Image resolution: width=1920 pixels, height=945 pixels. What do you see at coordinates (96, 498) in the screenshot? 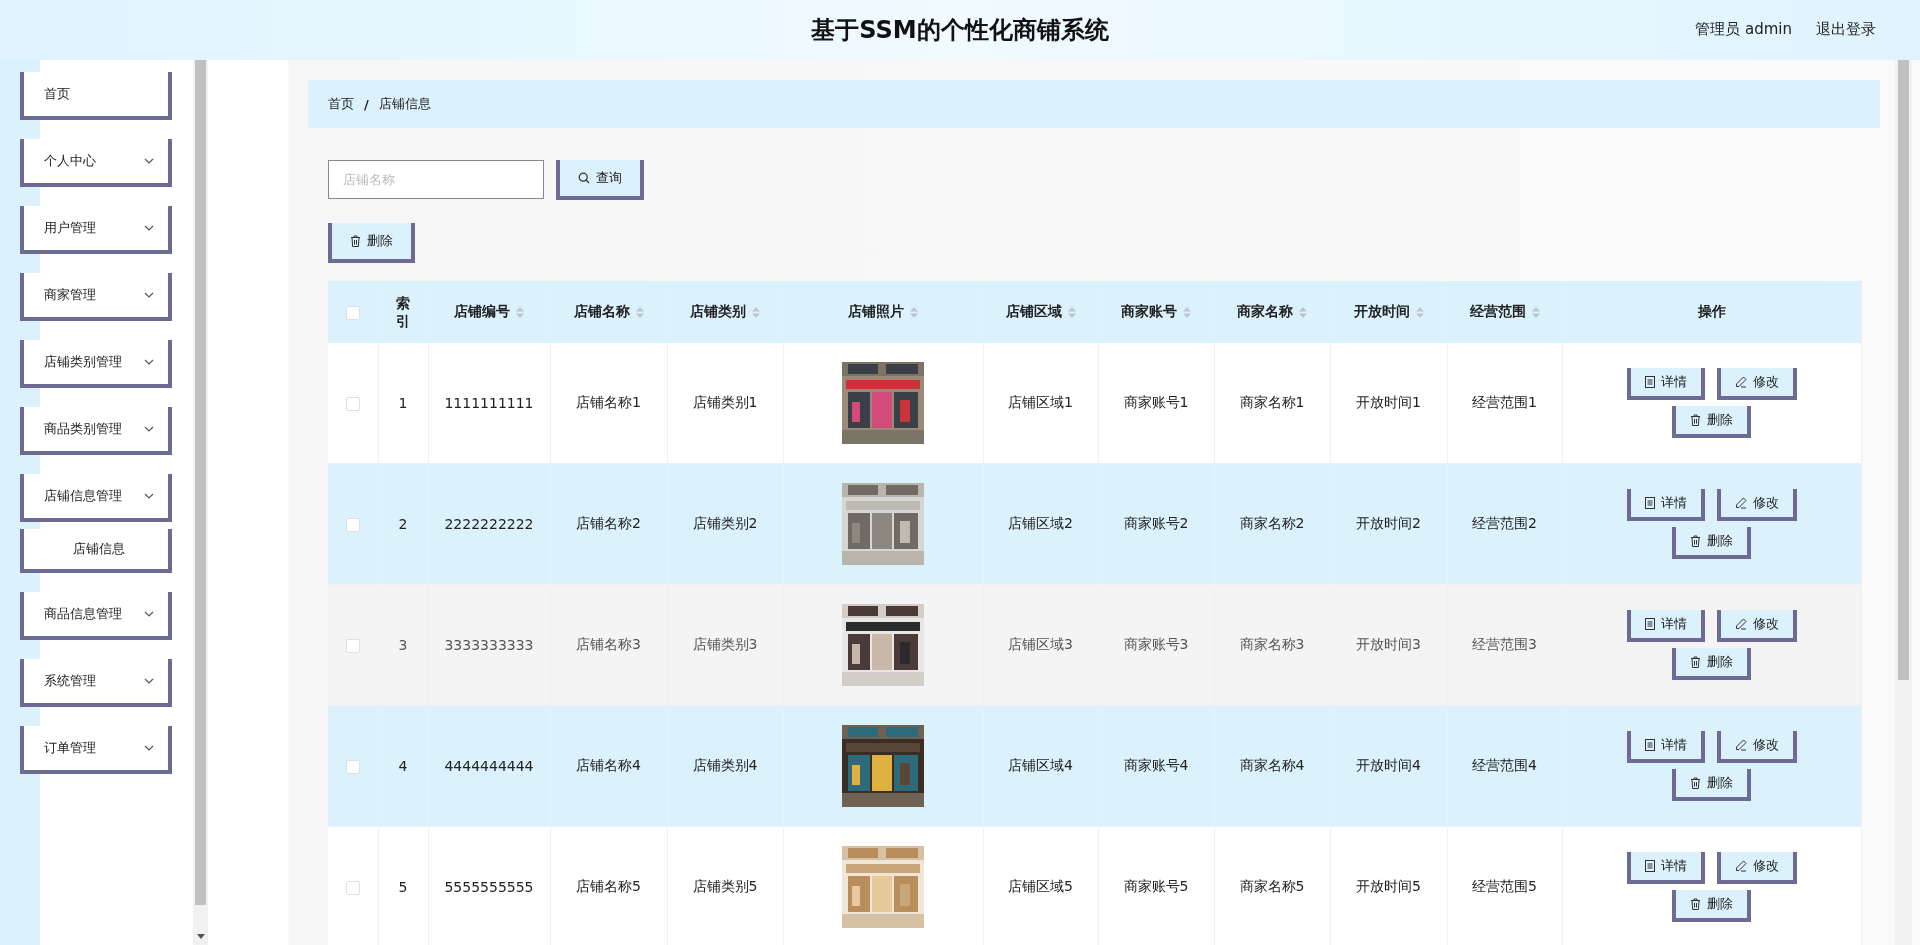
I see `sidebar-item: 店铺信息管理` at bounding box center [96, 498].